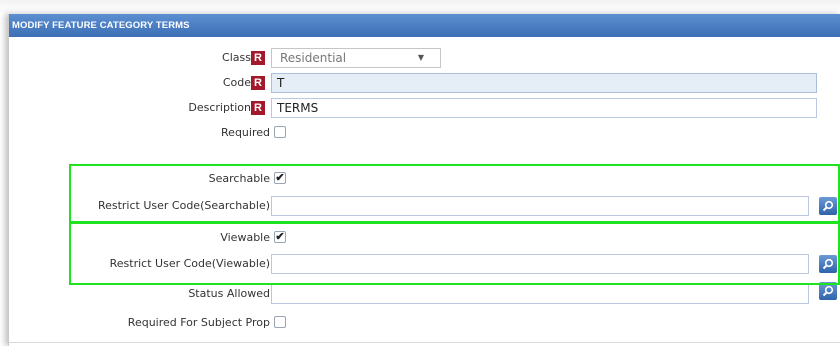 The image size is (840, 346). I want to click on required-subject-label: Required For Subject Prop, so click(198, 322).